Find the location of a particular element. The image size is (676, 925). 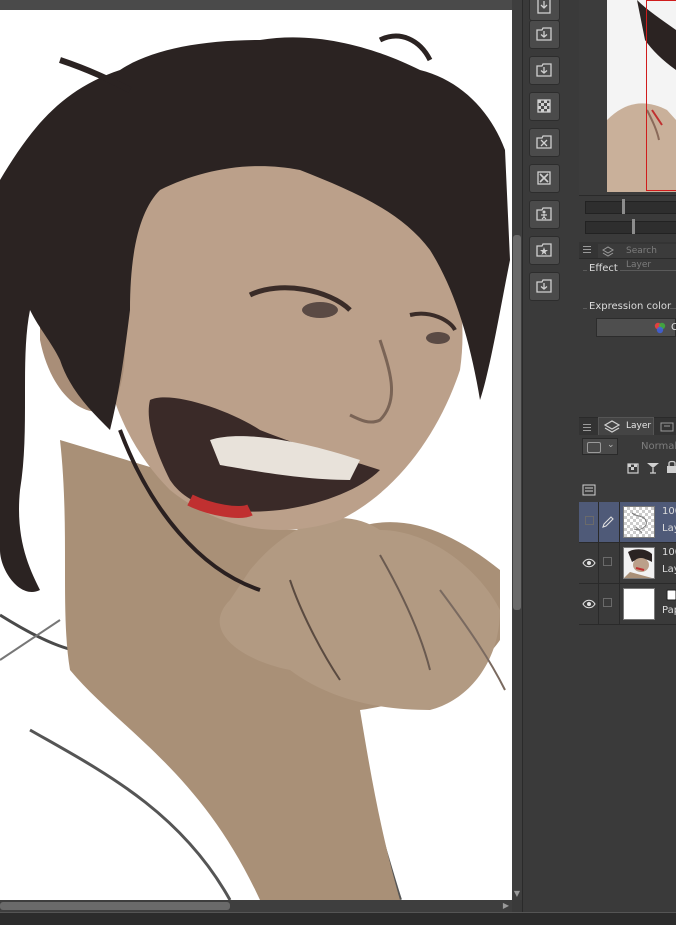

pen-icon is located at coordinates (608, 522).